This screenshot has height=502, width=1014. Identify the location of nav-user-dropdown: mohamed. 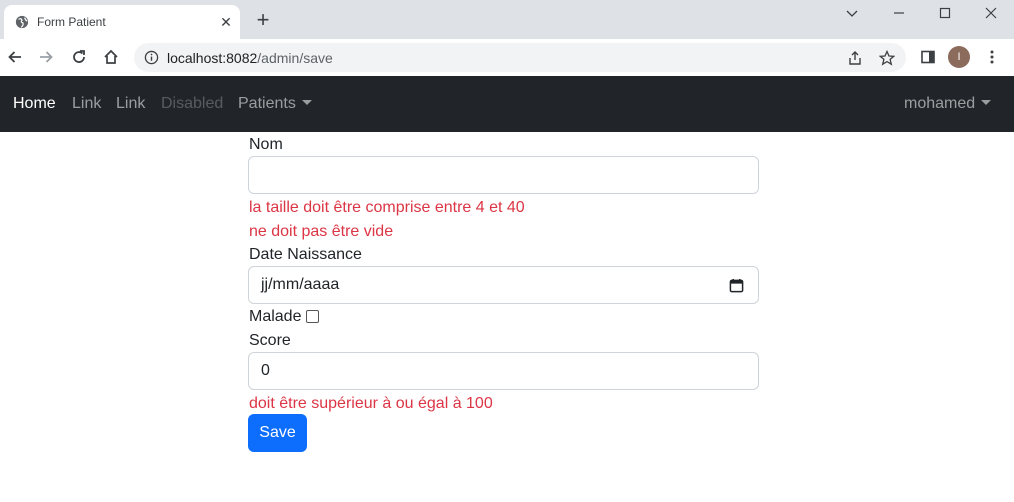
(948, 104).